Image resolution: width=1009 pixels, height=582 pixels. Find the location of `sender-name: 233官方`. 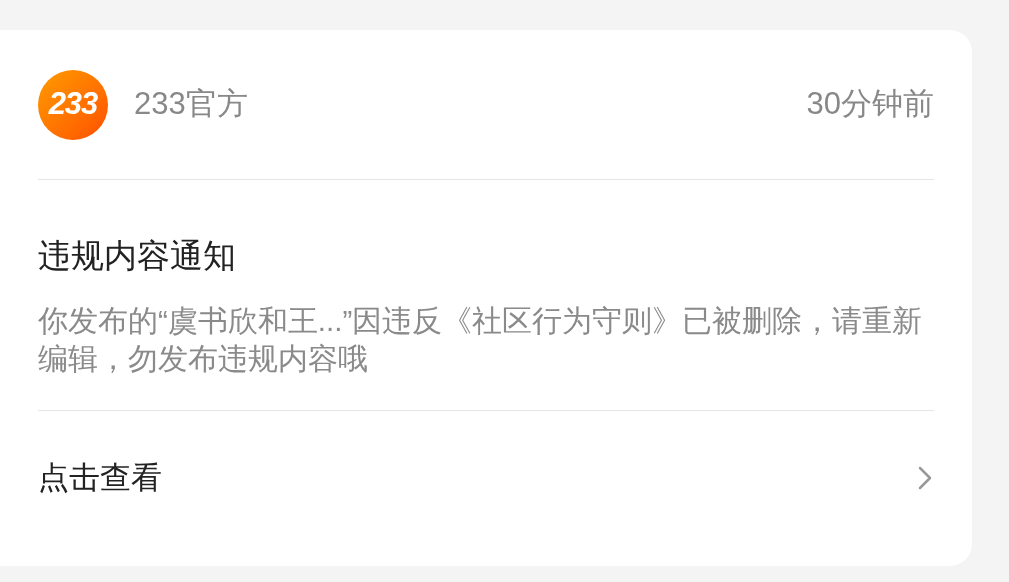

sender-name: 233官方 is located at coordinates (191, 104).